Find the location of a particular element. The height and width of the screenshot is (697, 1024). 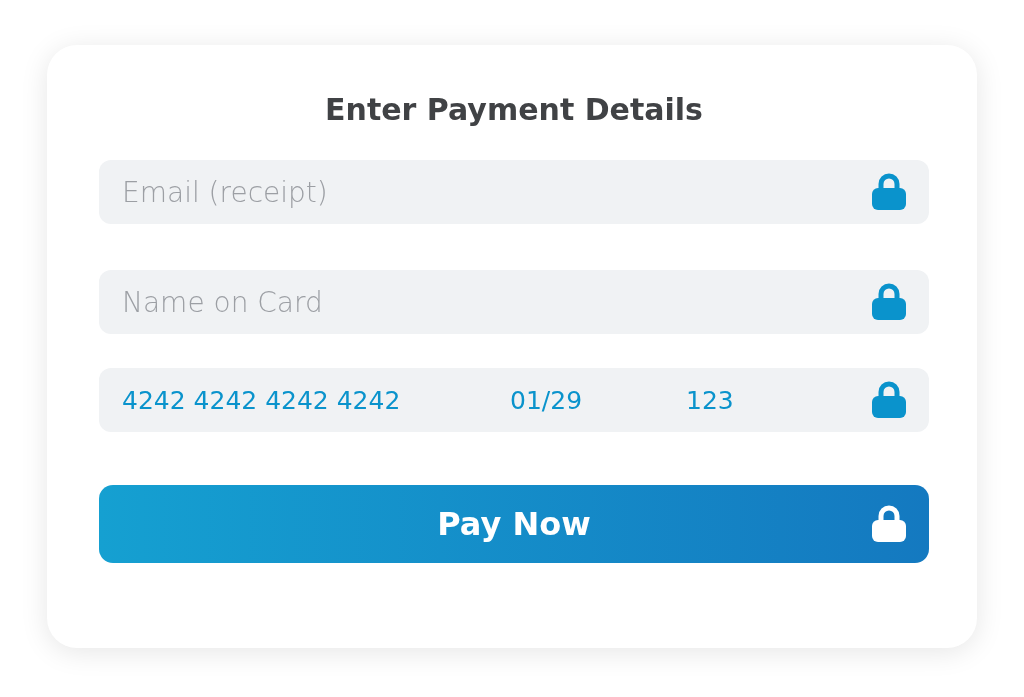

form-title: Enter Payment Details is located at coordinates (514, 109).